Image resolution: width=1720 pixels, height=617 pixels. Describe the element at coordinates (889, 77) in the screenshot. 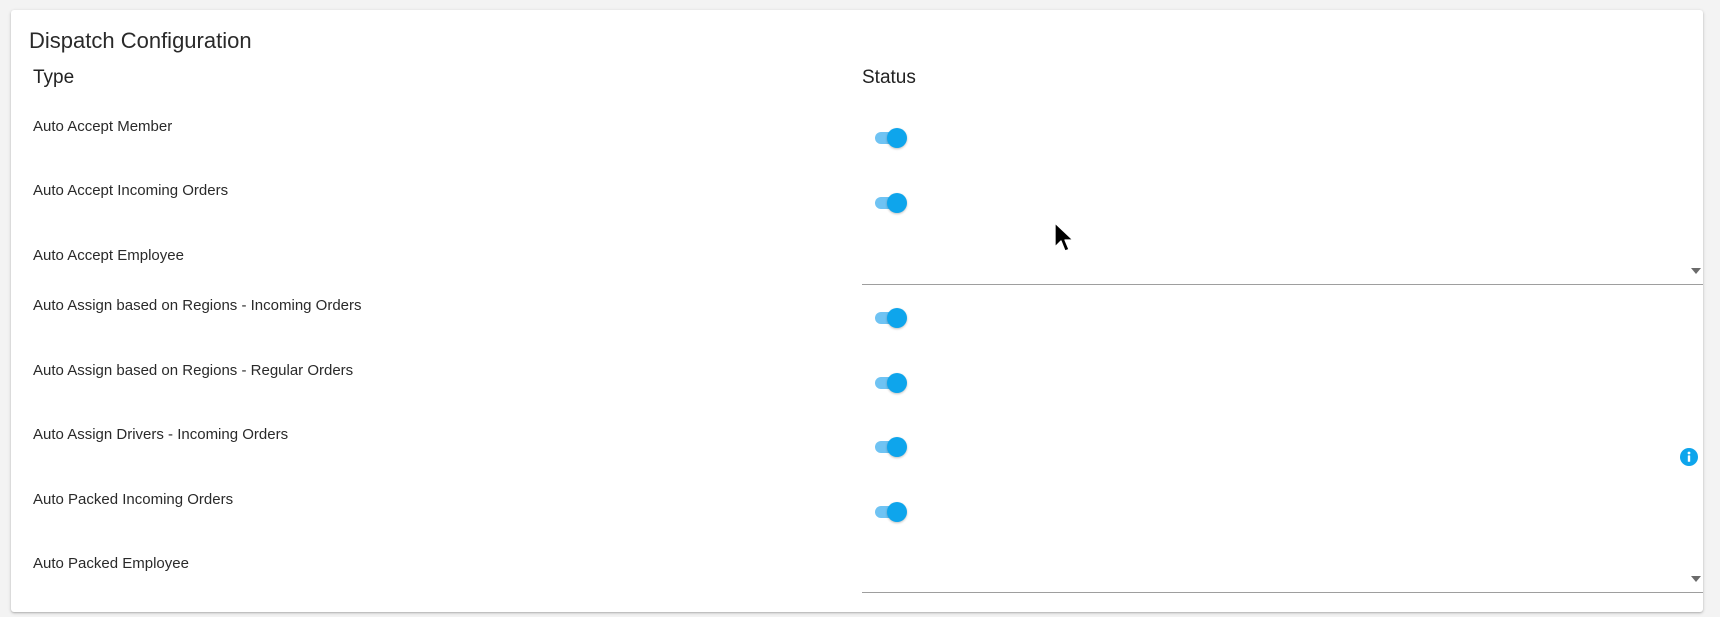

I see `status-column-header: Status` at that location.